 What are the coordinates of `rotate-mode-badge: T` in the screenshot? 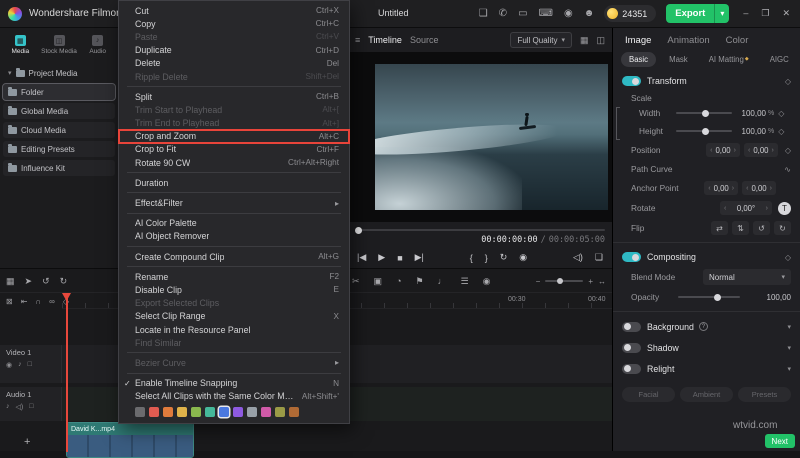 It's located at (784, 208).